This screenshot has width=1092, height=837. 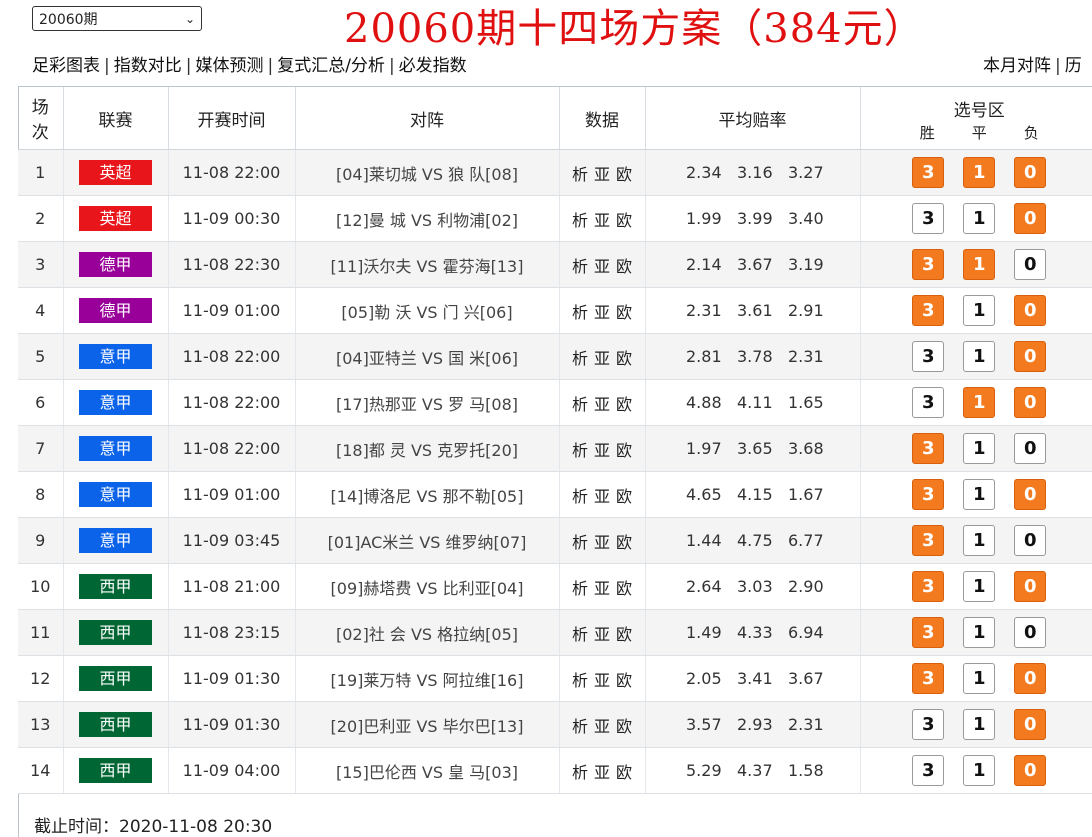 What do you see at coordinates (427, 220) in the screenshot?
I see `match-teams: [12]曼 城 VS 利物浦[02]` at bounding box center [427, 220].